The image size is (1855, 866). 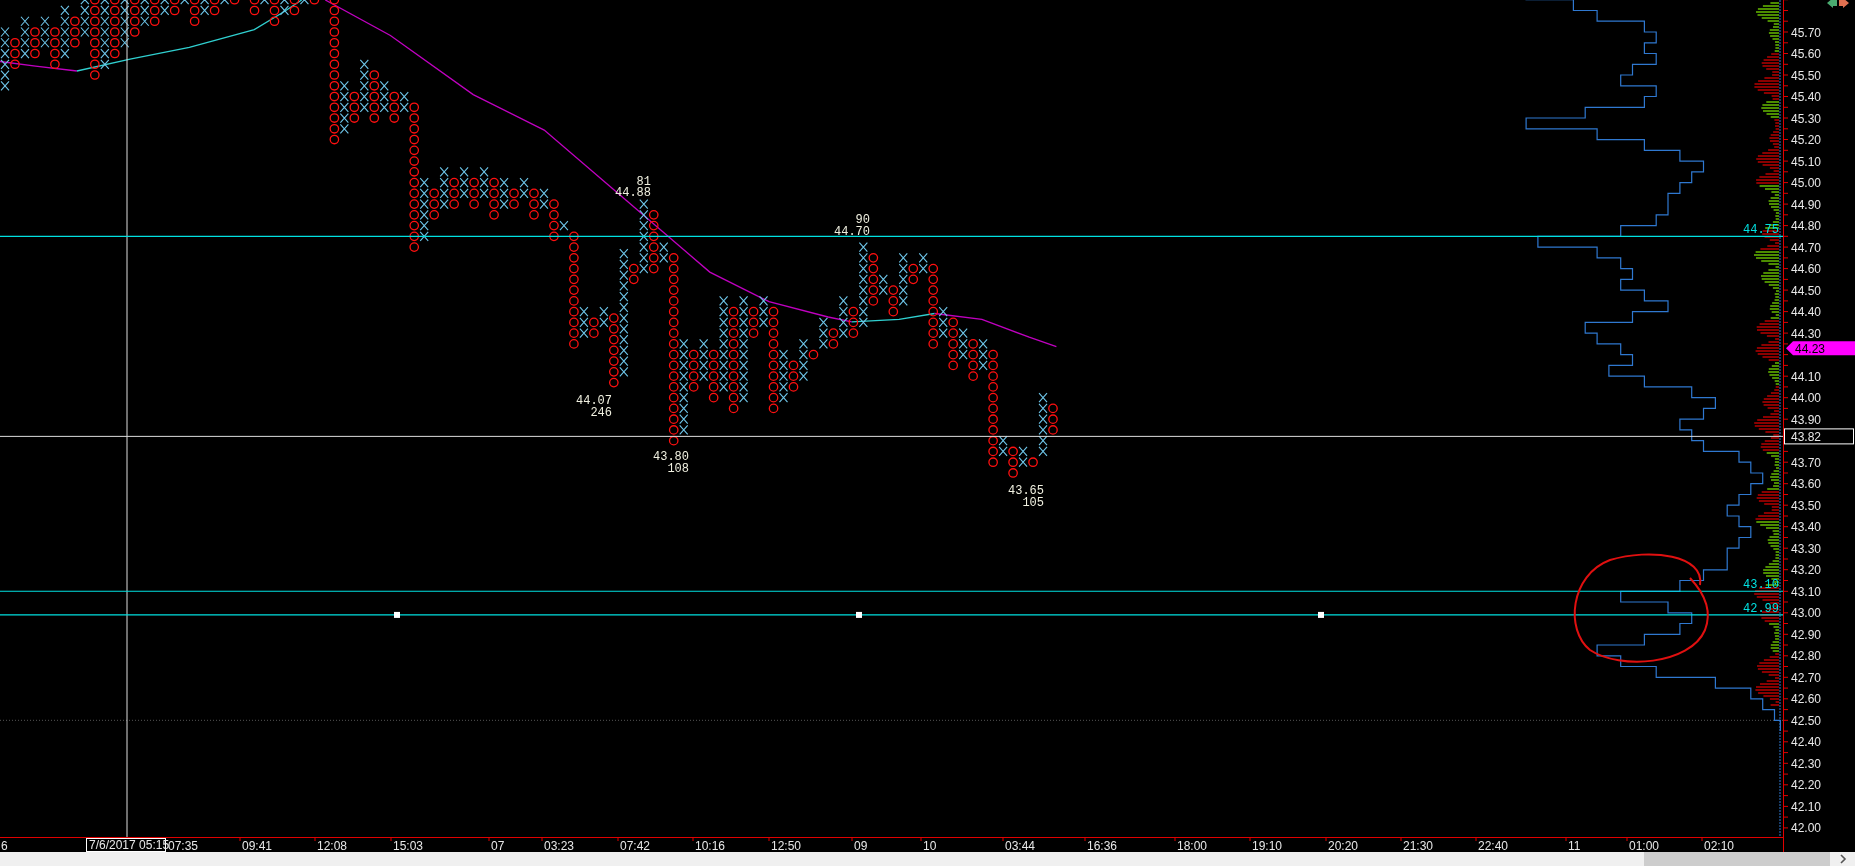 I want to click on time-label: 09:41, so click(x=257, y=845).